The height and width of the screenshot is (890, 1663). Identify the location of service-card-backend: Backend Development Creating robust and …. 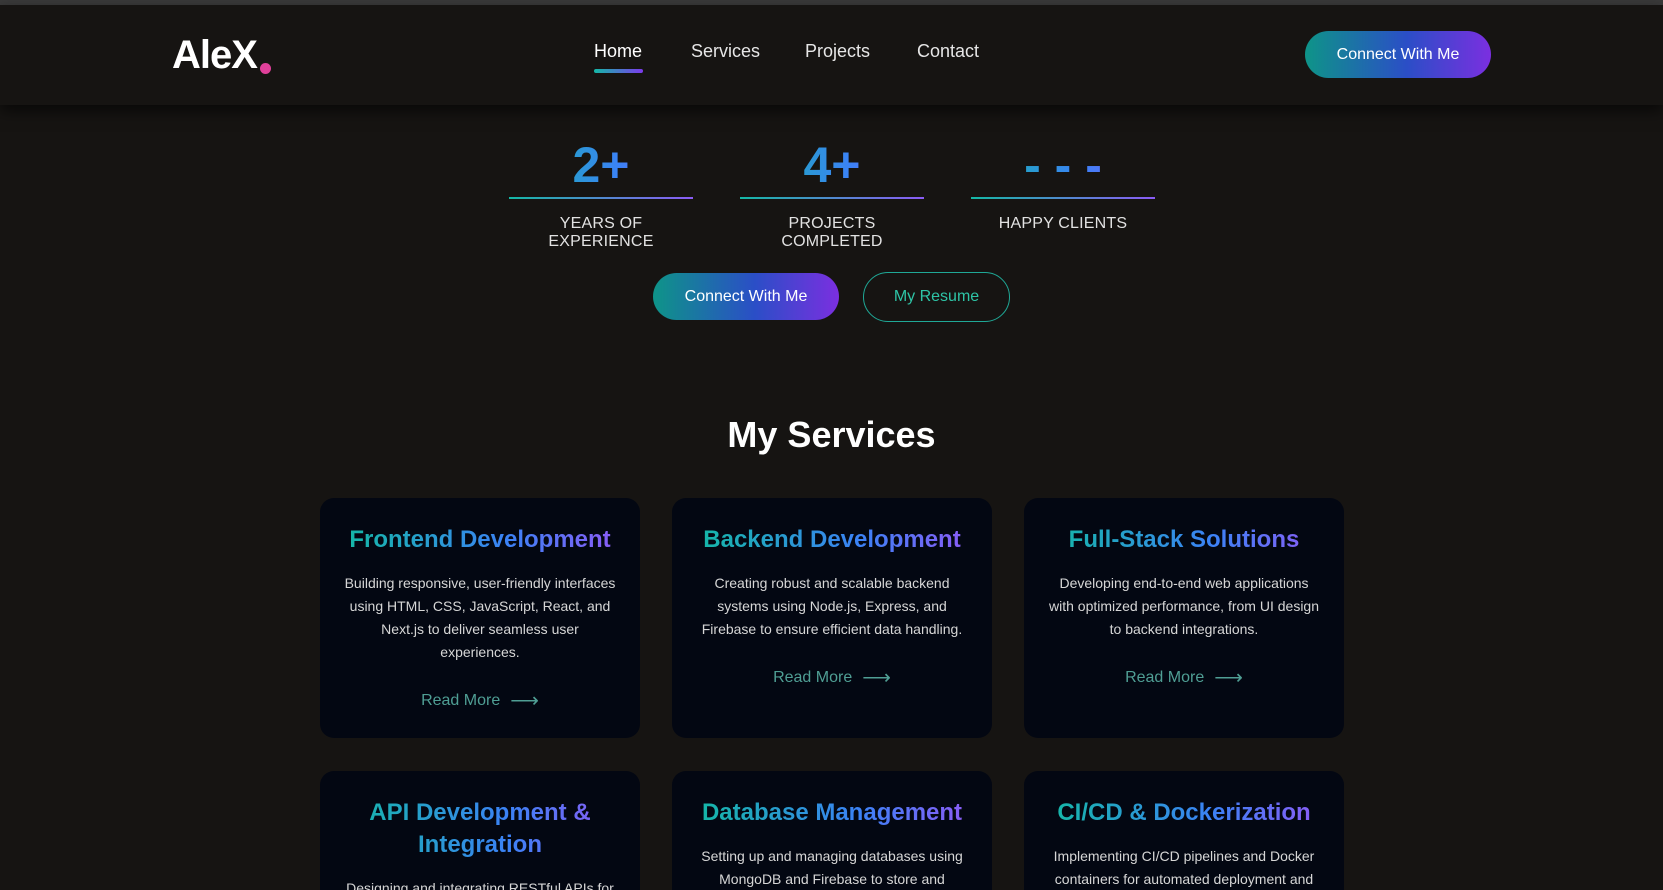
(832, 618).